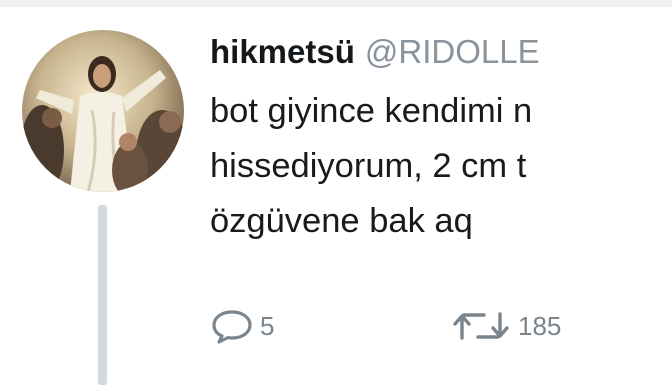  I want to click on retweet-count: 185, so click(540, 325).